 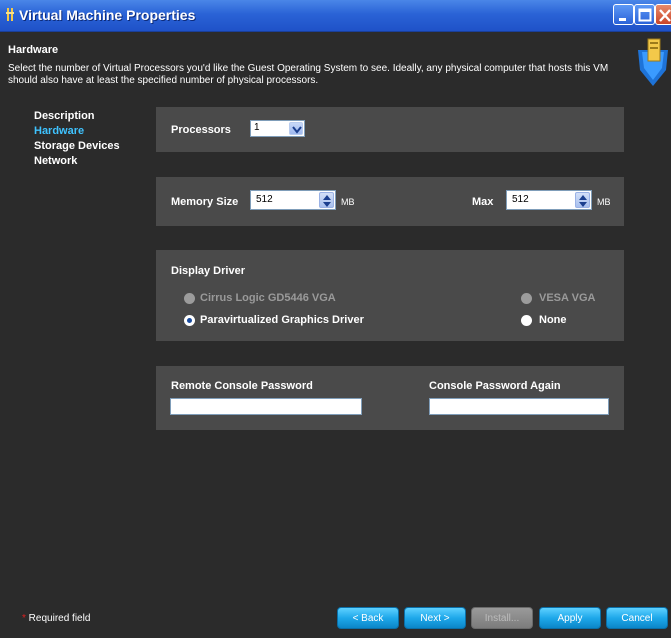 What do you see at coordinates (570, 618) in the screenshot?
I see `apply-button: Apply` at bounding box center [570, 618].